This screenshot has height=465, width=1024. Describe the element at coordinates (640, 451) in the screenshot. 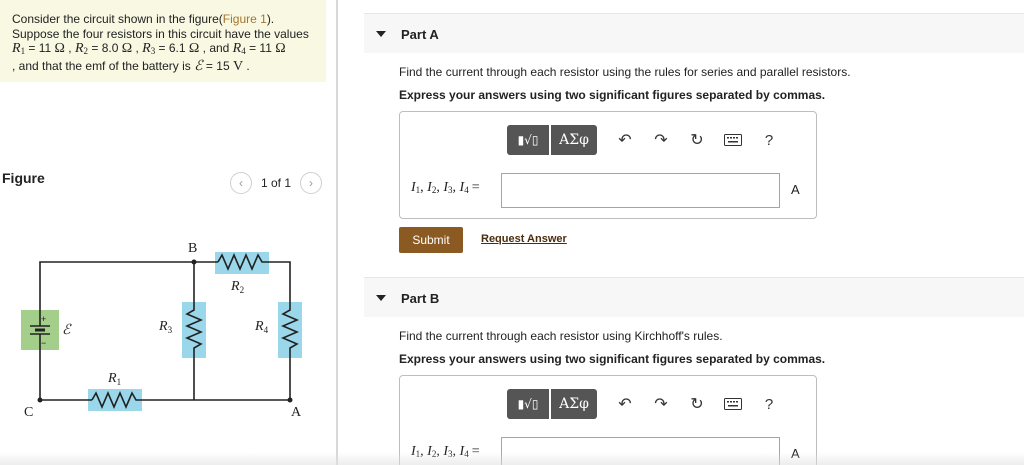

I see `part-b-answer-input` at that location.